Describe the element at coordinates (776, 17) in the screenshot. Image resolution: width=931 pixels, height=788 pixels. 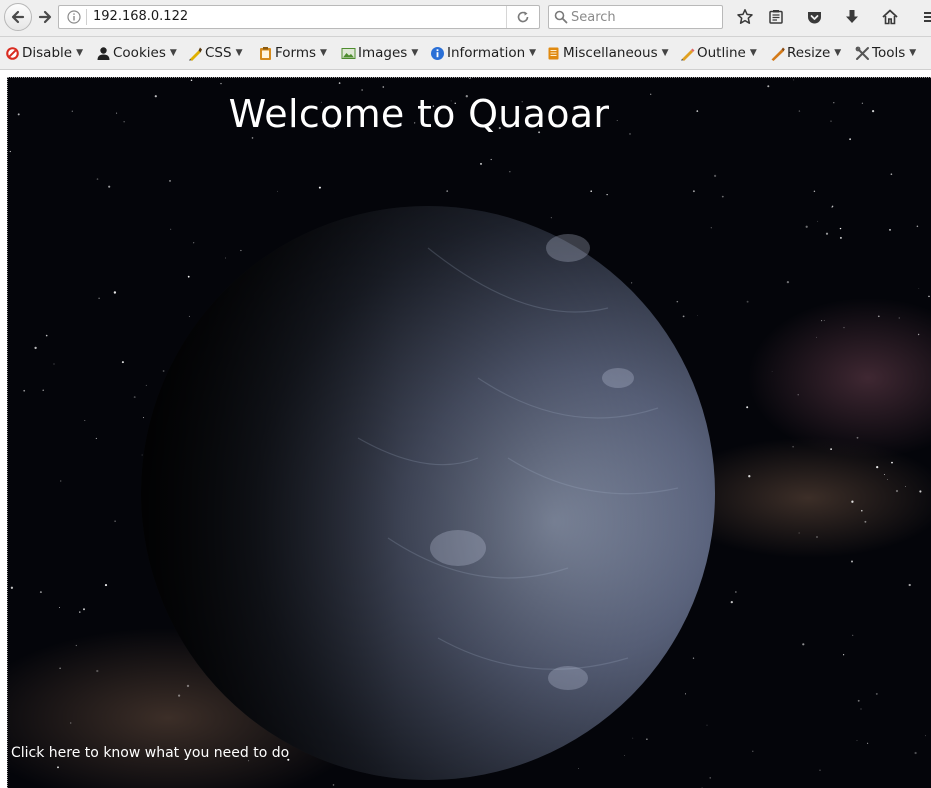
I see `reading-list-icon` at that location.